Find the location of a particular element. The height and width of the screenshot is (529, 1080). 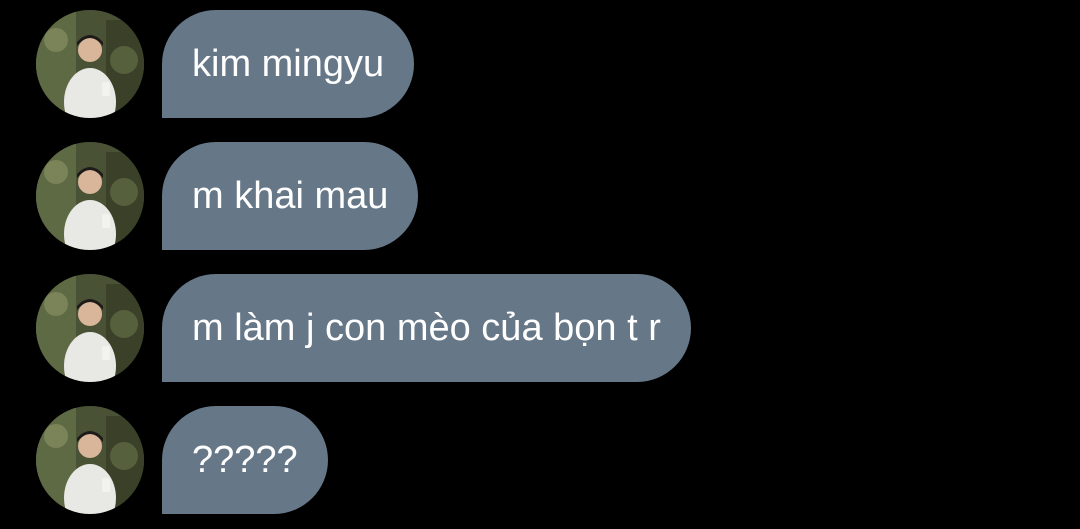

message-bubble: m khai mau is located at coordinates (290, 196).